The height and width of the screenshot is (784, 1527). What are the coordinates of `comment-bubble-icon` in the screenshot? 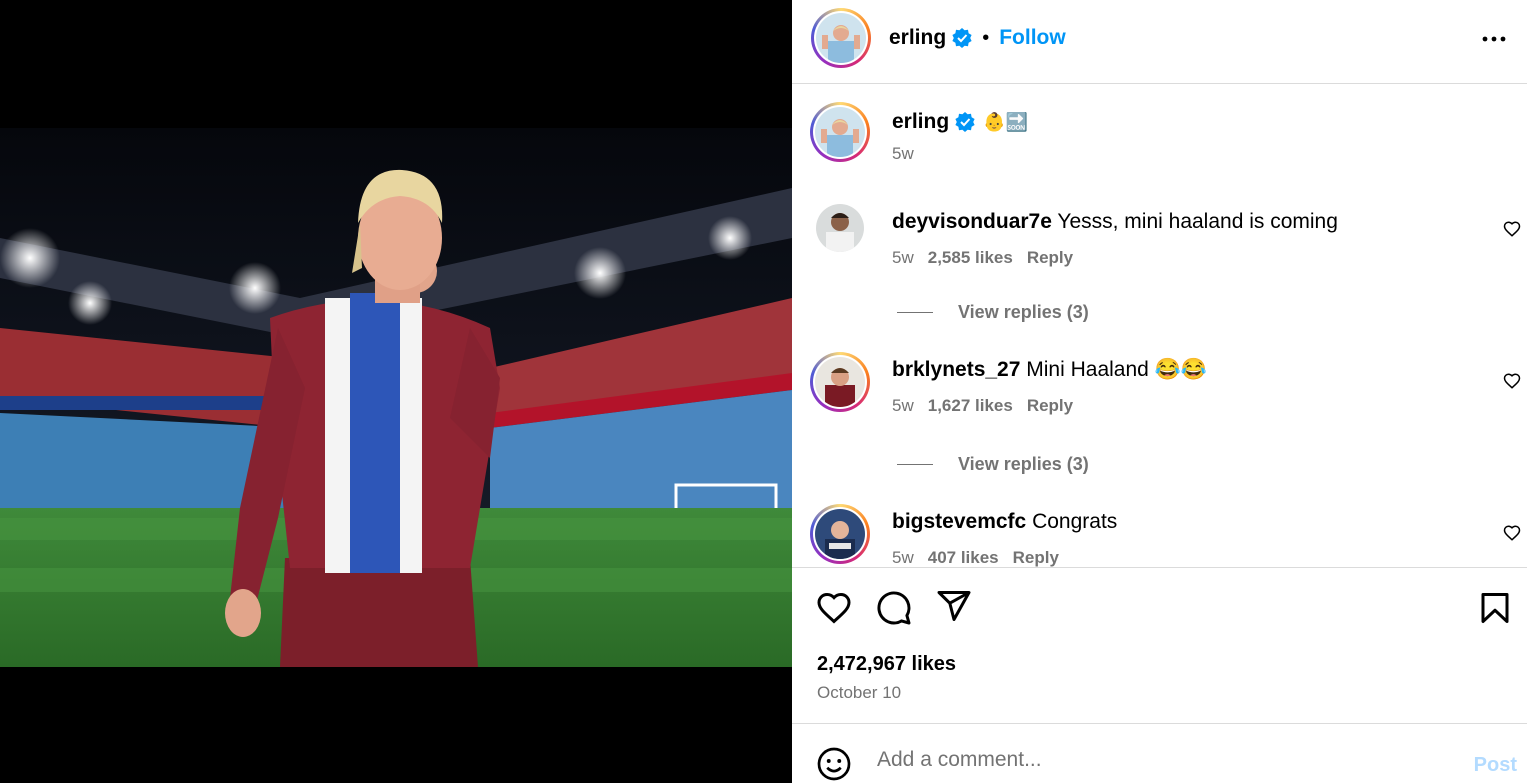 It's located at (894, 608).